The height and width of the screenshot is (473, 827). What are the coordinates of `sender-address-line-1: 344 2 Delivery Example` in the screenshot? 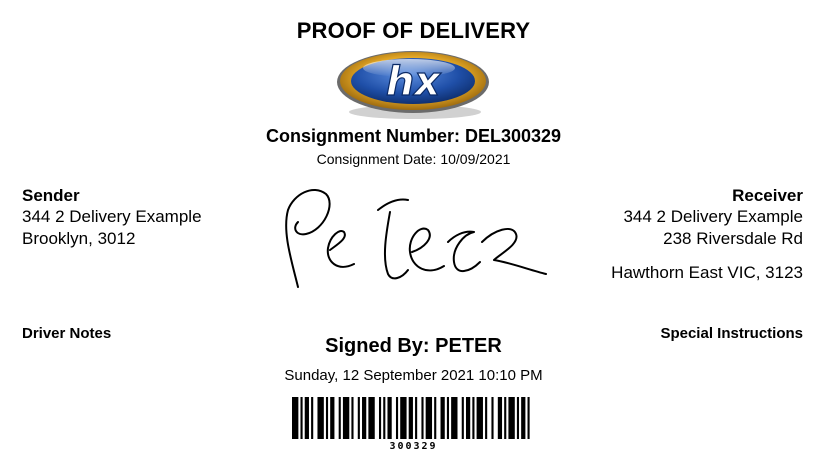 It's located at (112, 216).